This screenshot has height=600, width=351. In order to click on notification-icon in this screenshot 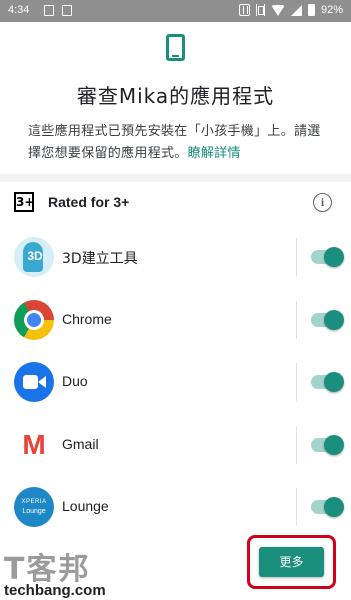, I will do `click(49, 10)`.